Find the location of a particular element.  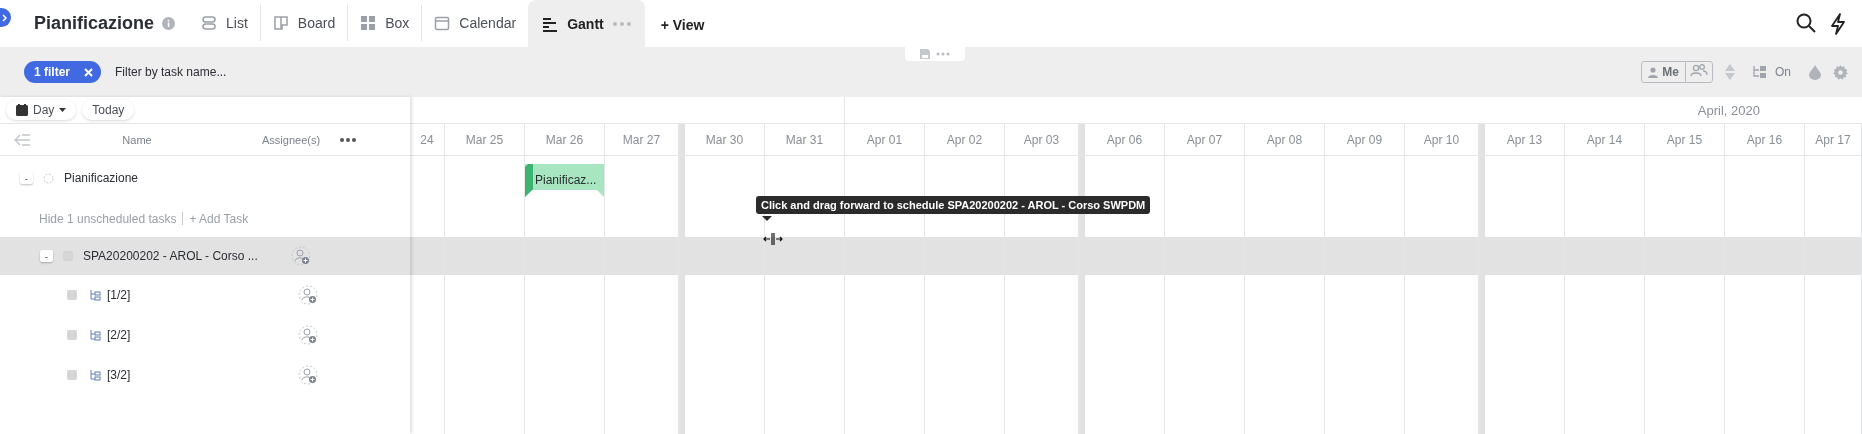

filter-chip: 1 filter is located at coordinates (62, 72).